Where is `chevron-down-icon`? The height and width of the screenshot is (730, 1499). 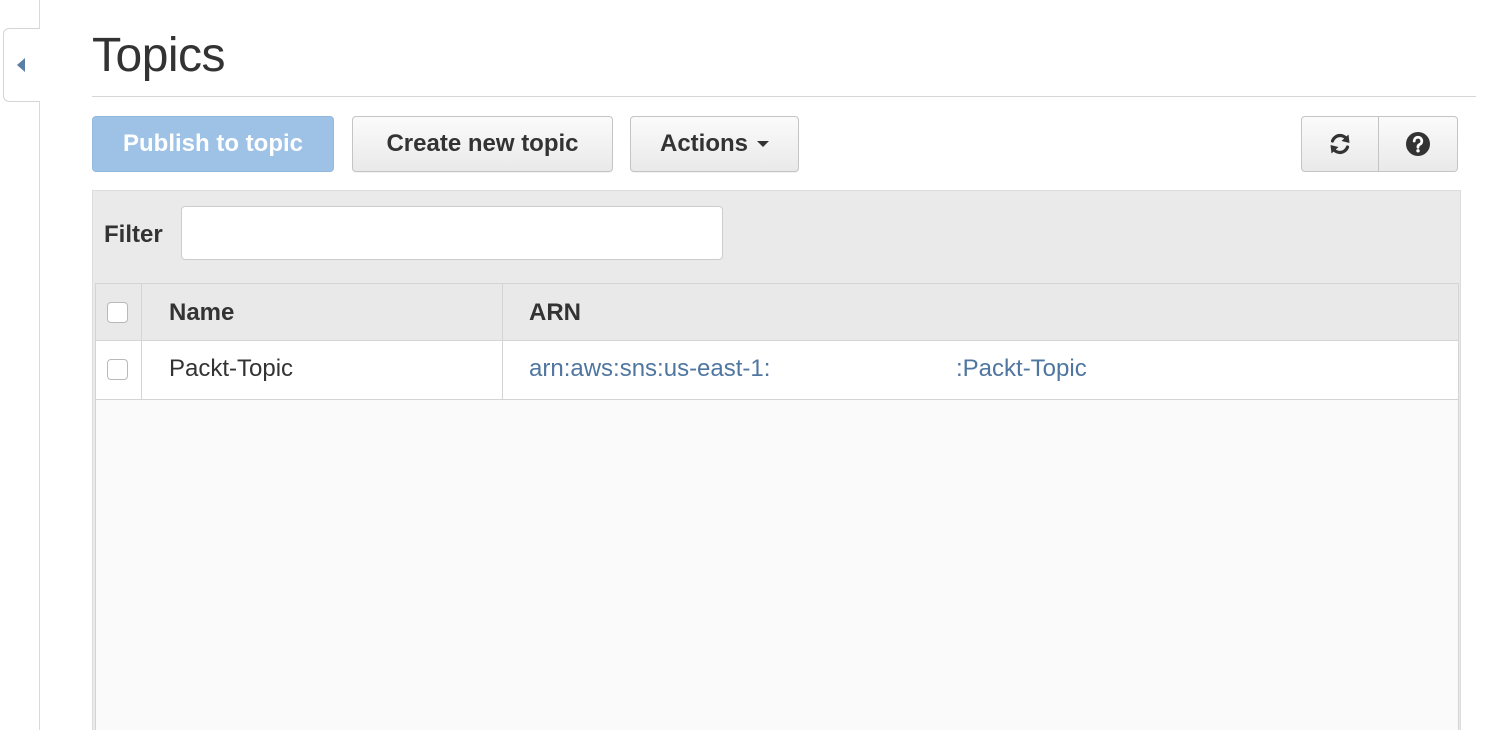 chevron-down-icon is located at coordinates (763, 144).